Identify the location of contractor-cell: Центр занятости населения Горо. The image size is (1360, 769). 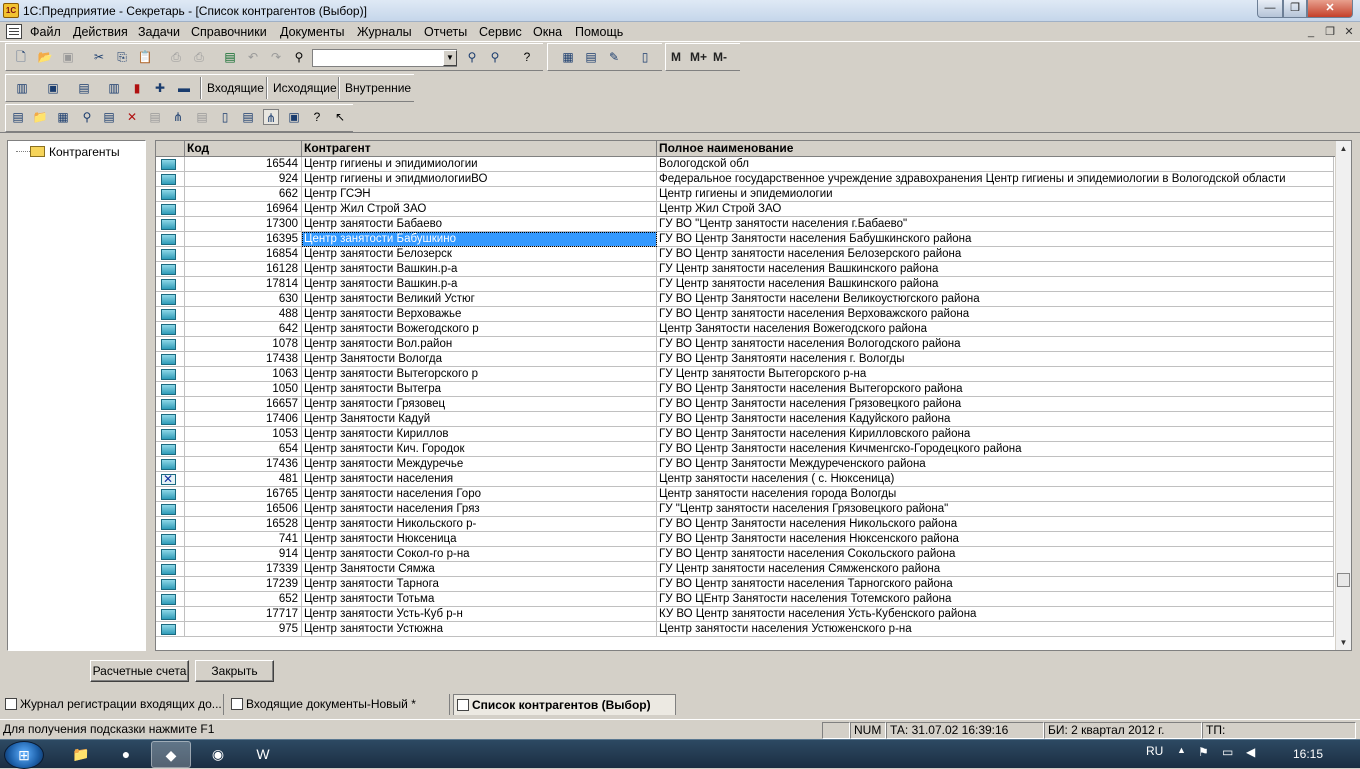
(479, 494).